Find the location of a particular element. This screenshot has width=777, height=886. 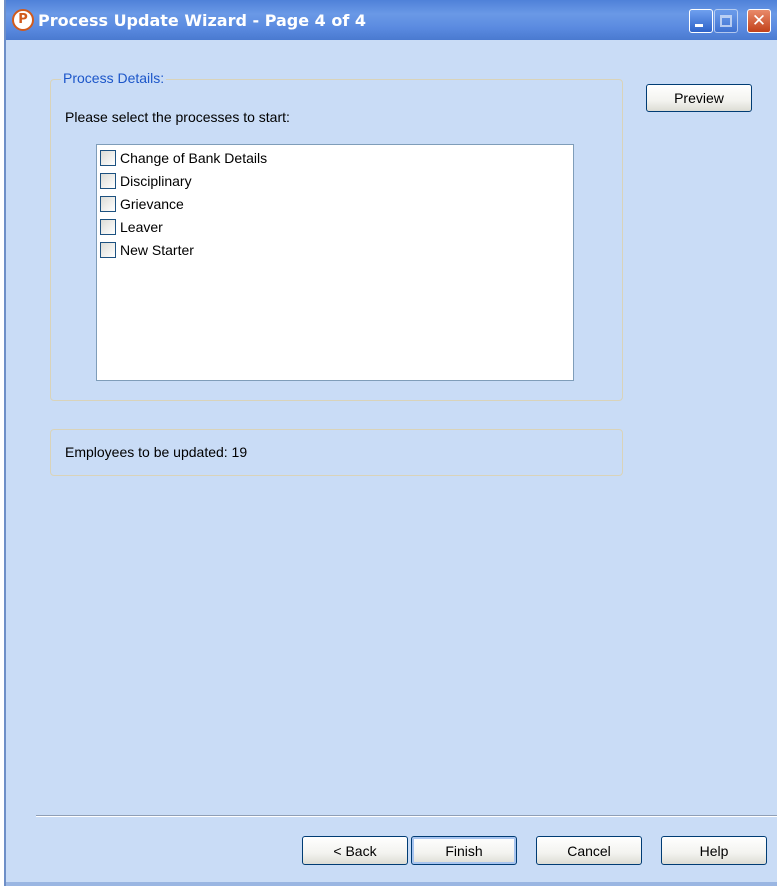

list-item-change-of-bank-details: Change of Bank Details is located at coordinates (183, 158).